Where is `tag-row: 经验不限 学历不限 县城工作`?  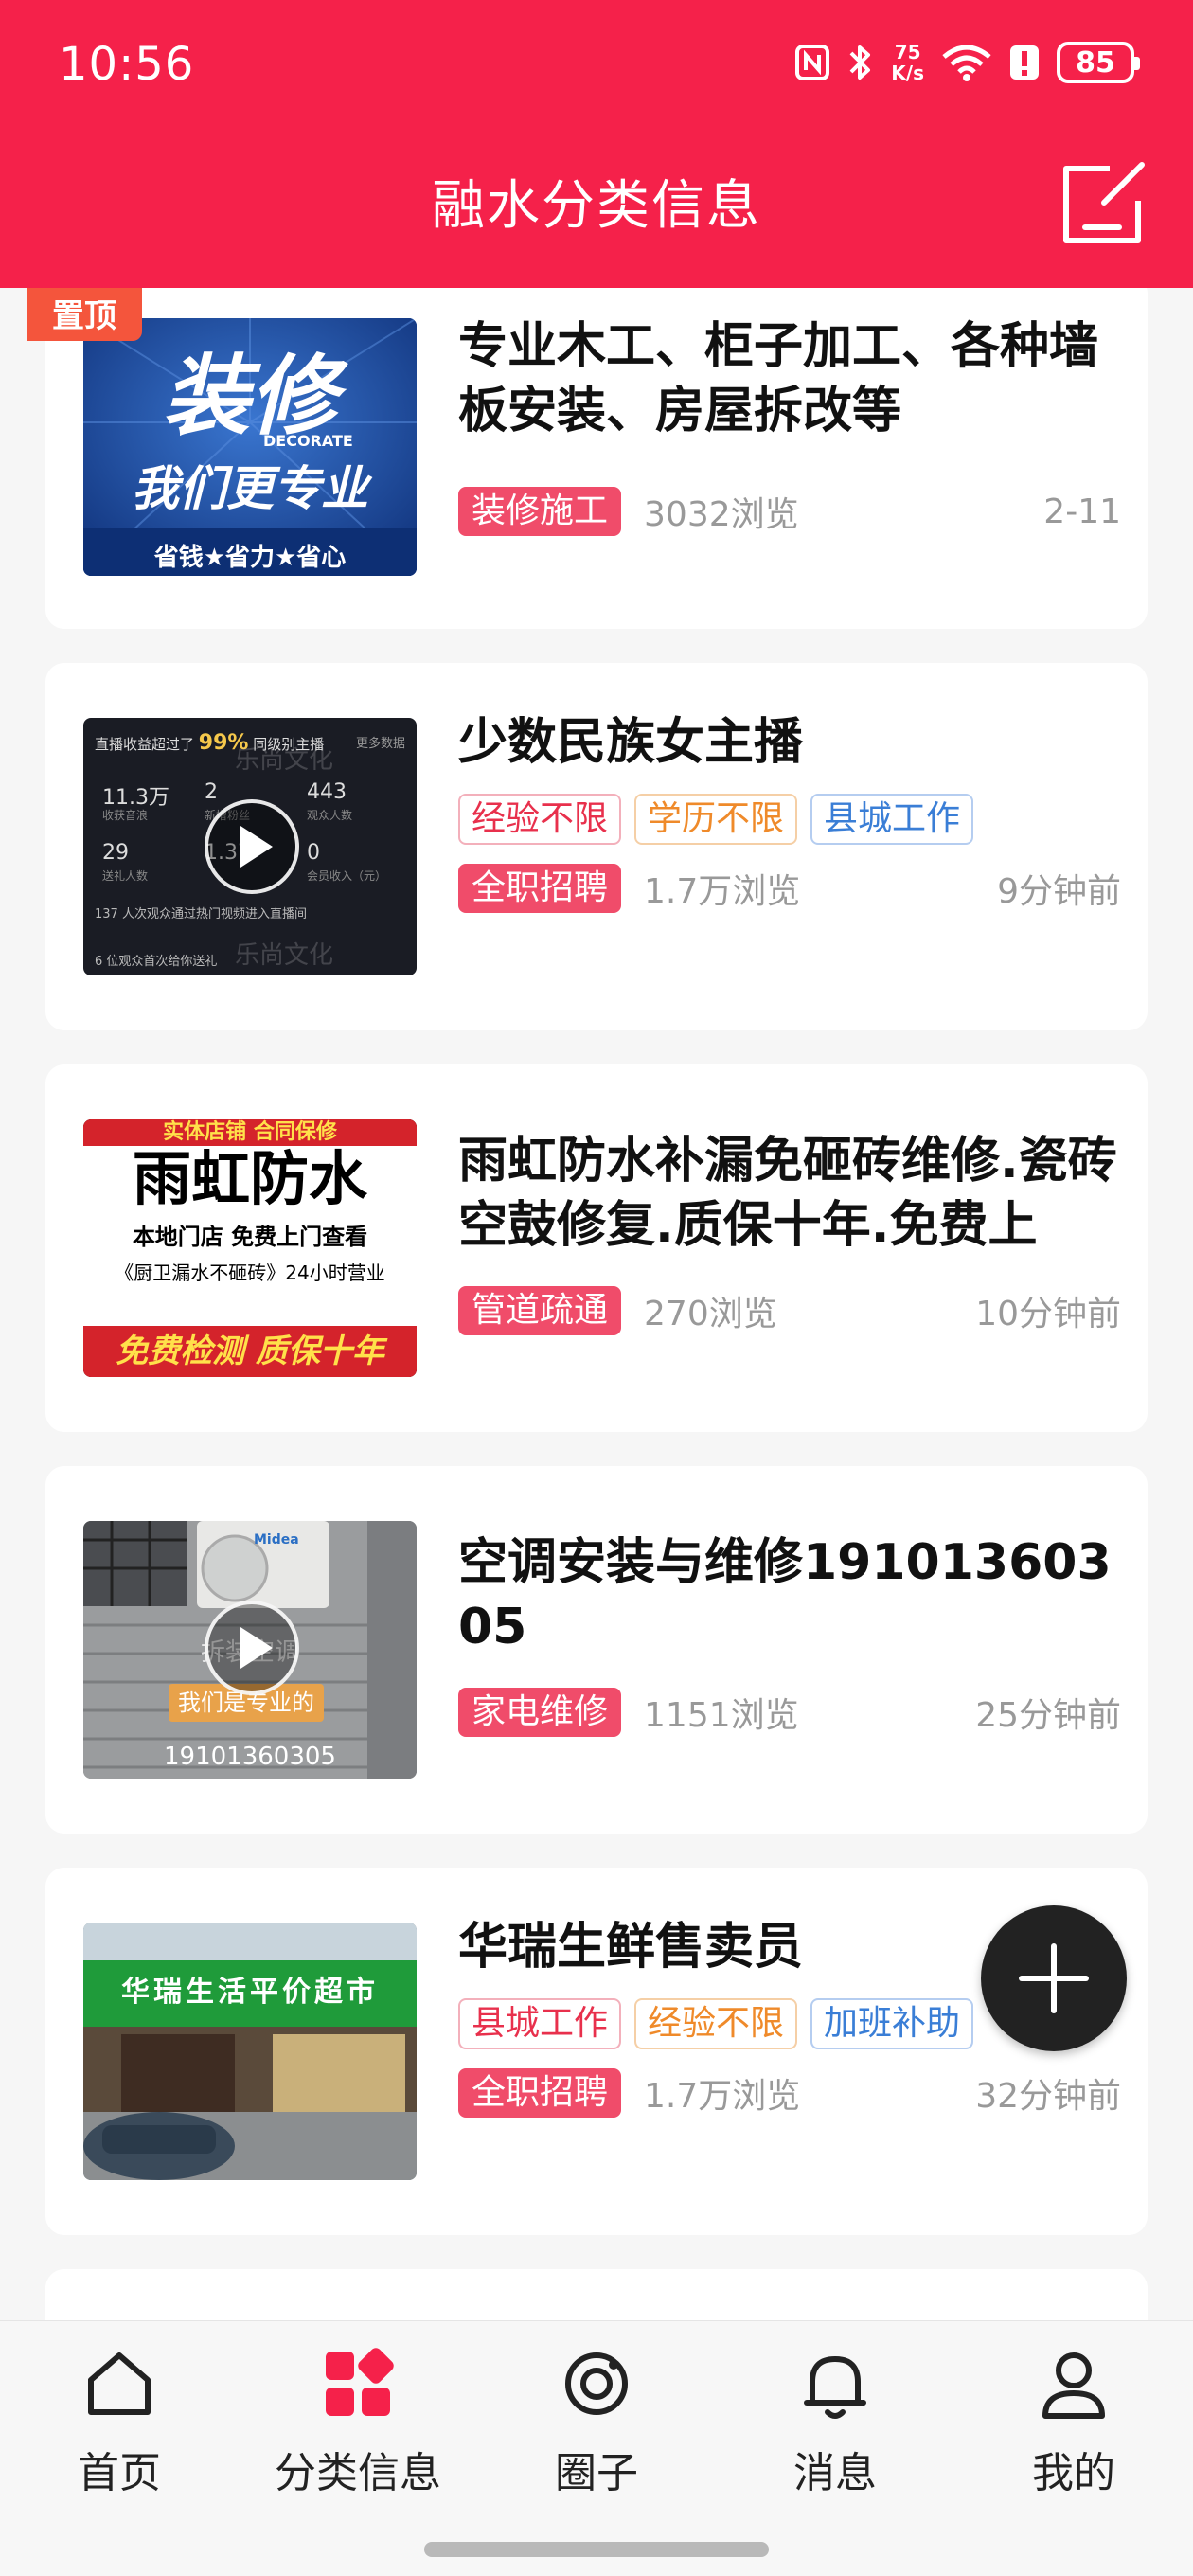
tag-row: 经验不限 学历不限 县城工作 is located at coordinates (716, 819).